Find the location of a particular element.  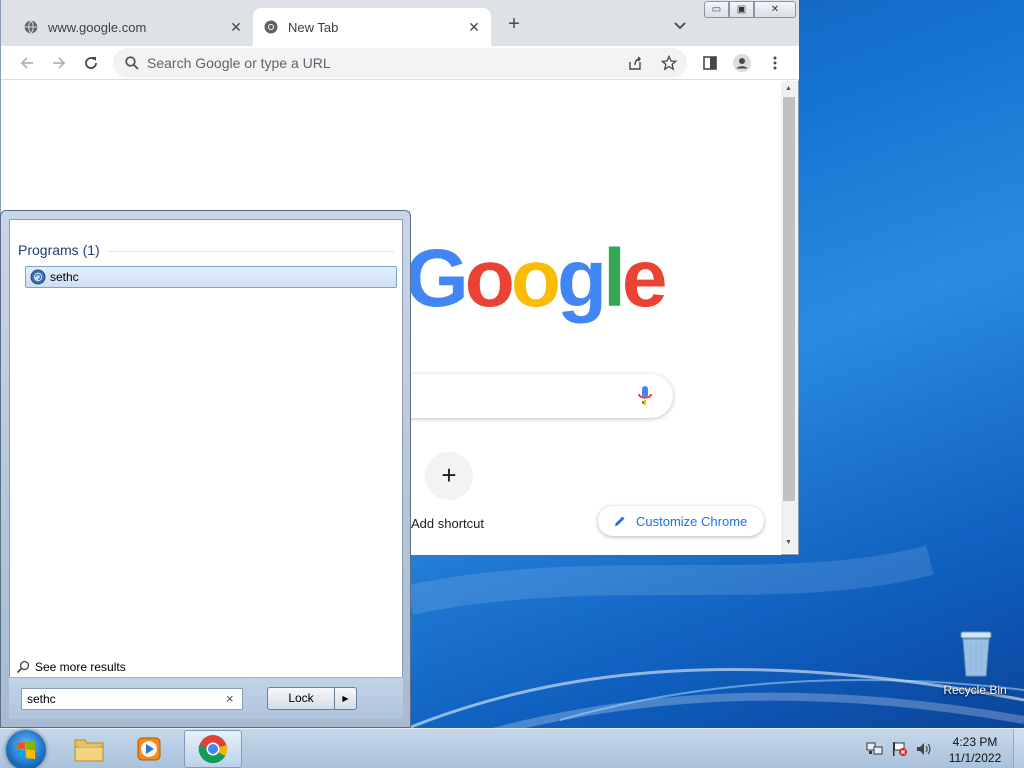

windows-logo-icon is located at coordinates (26, 750).